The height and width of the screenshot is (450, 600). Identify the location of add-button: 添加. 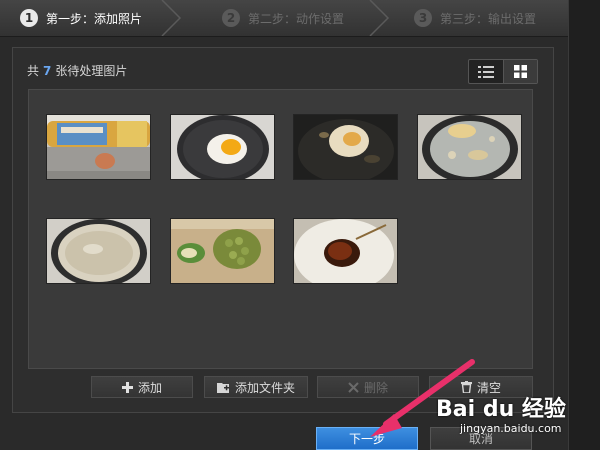
(142, 387).